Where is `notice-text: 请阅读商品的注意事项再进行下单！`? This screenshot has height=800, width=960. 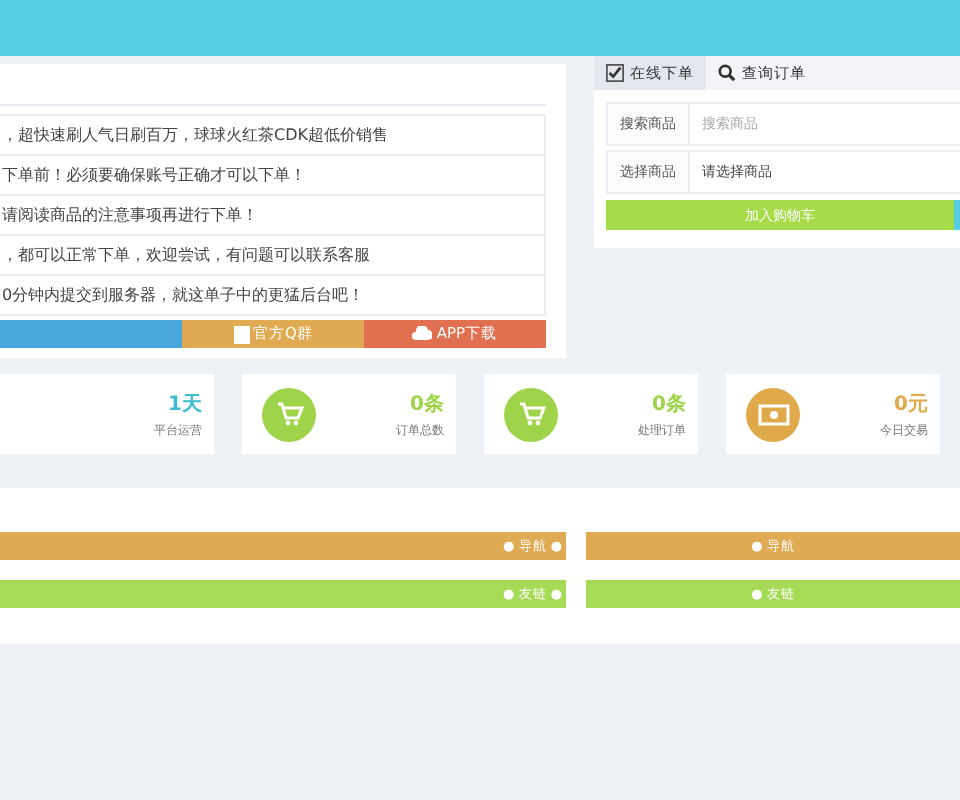 notice-text: 请阅读商品的注意事项再进行下单！ is located at coordinates (273, 215).